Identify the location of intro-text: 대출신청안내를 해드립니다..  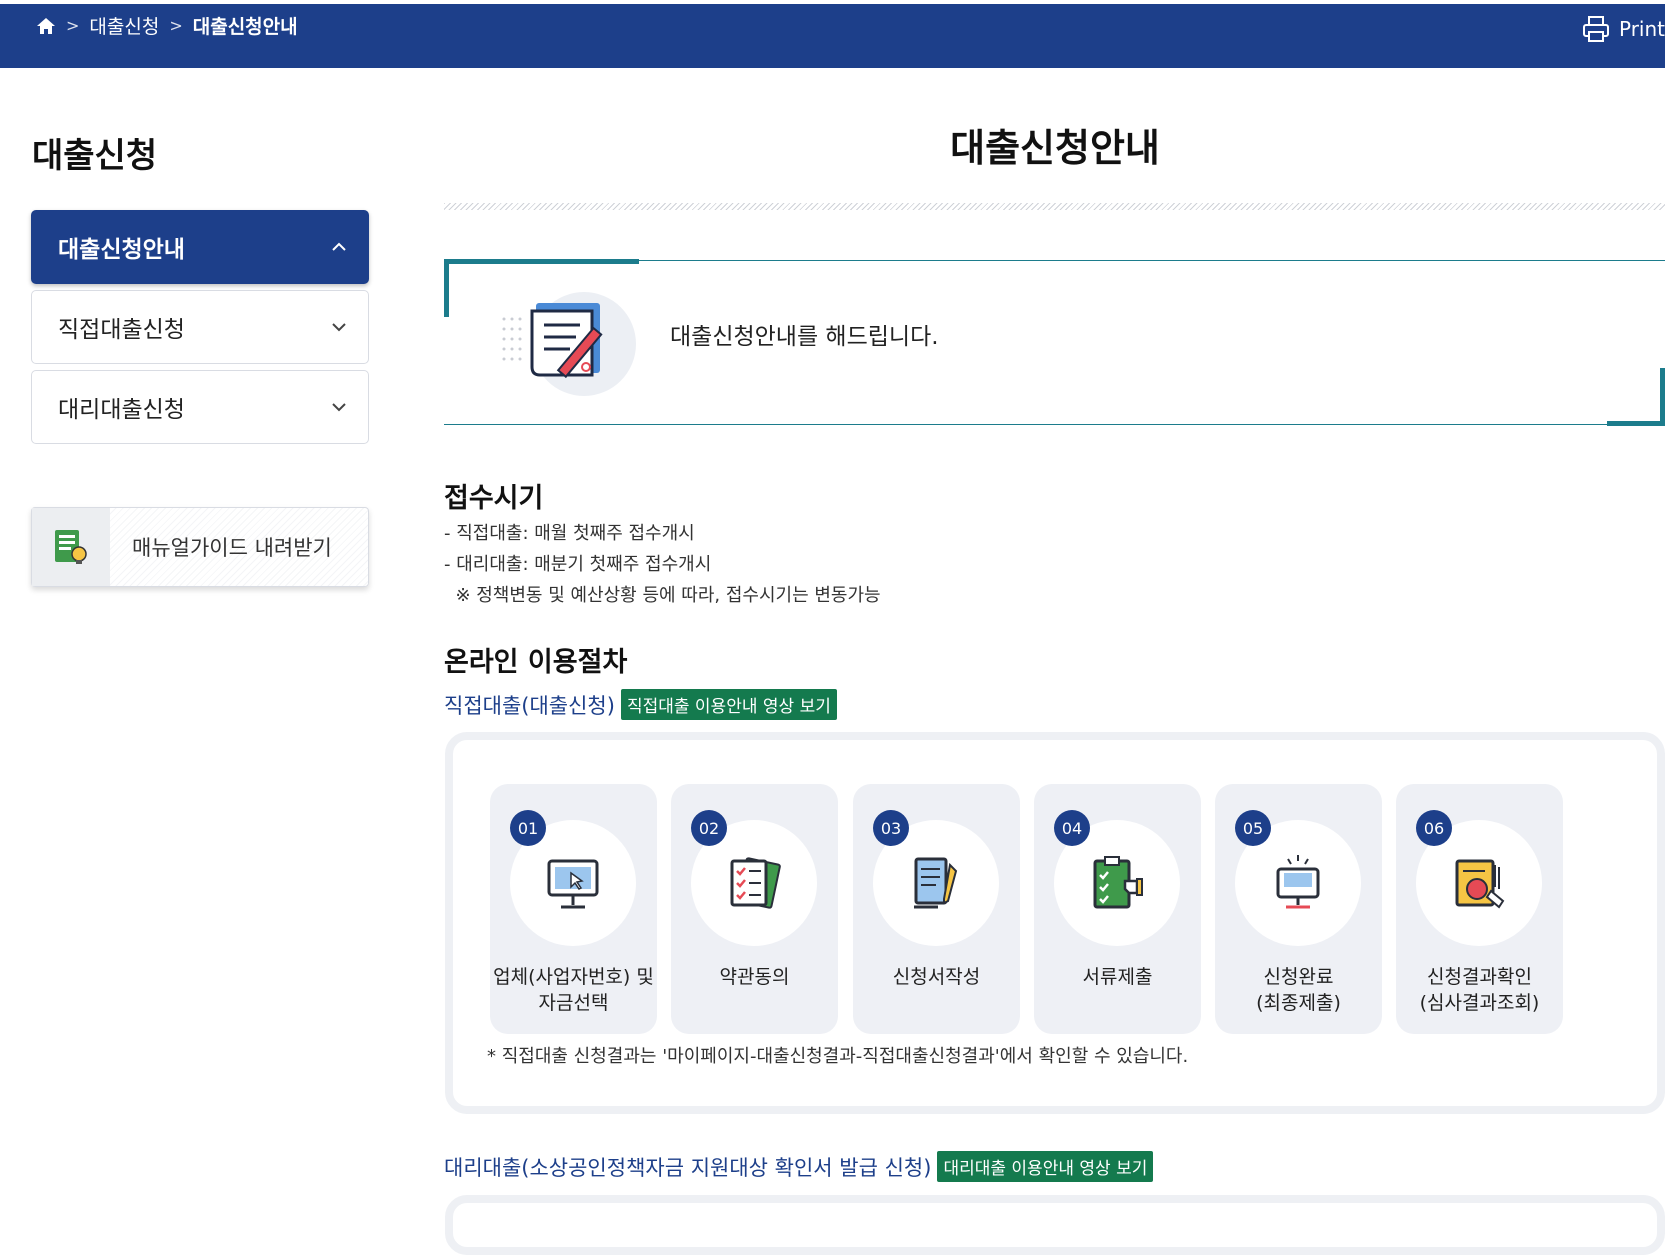
(804, 337).